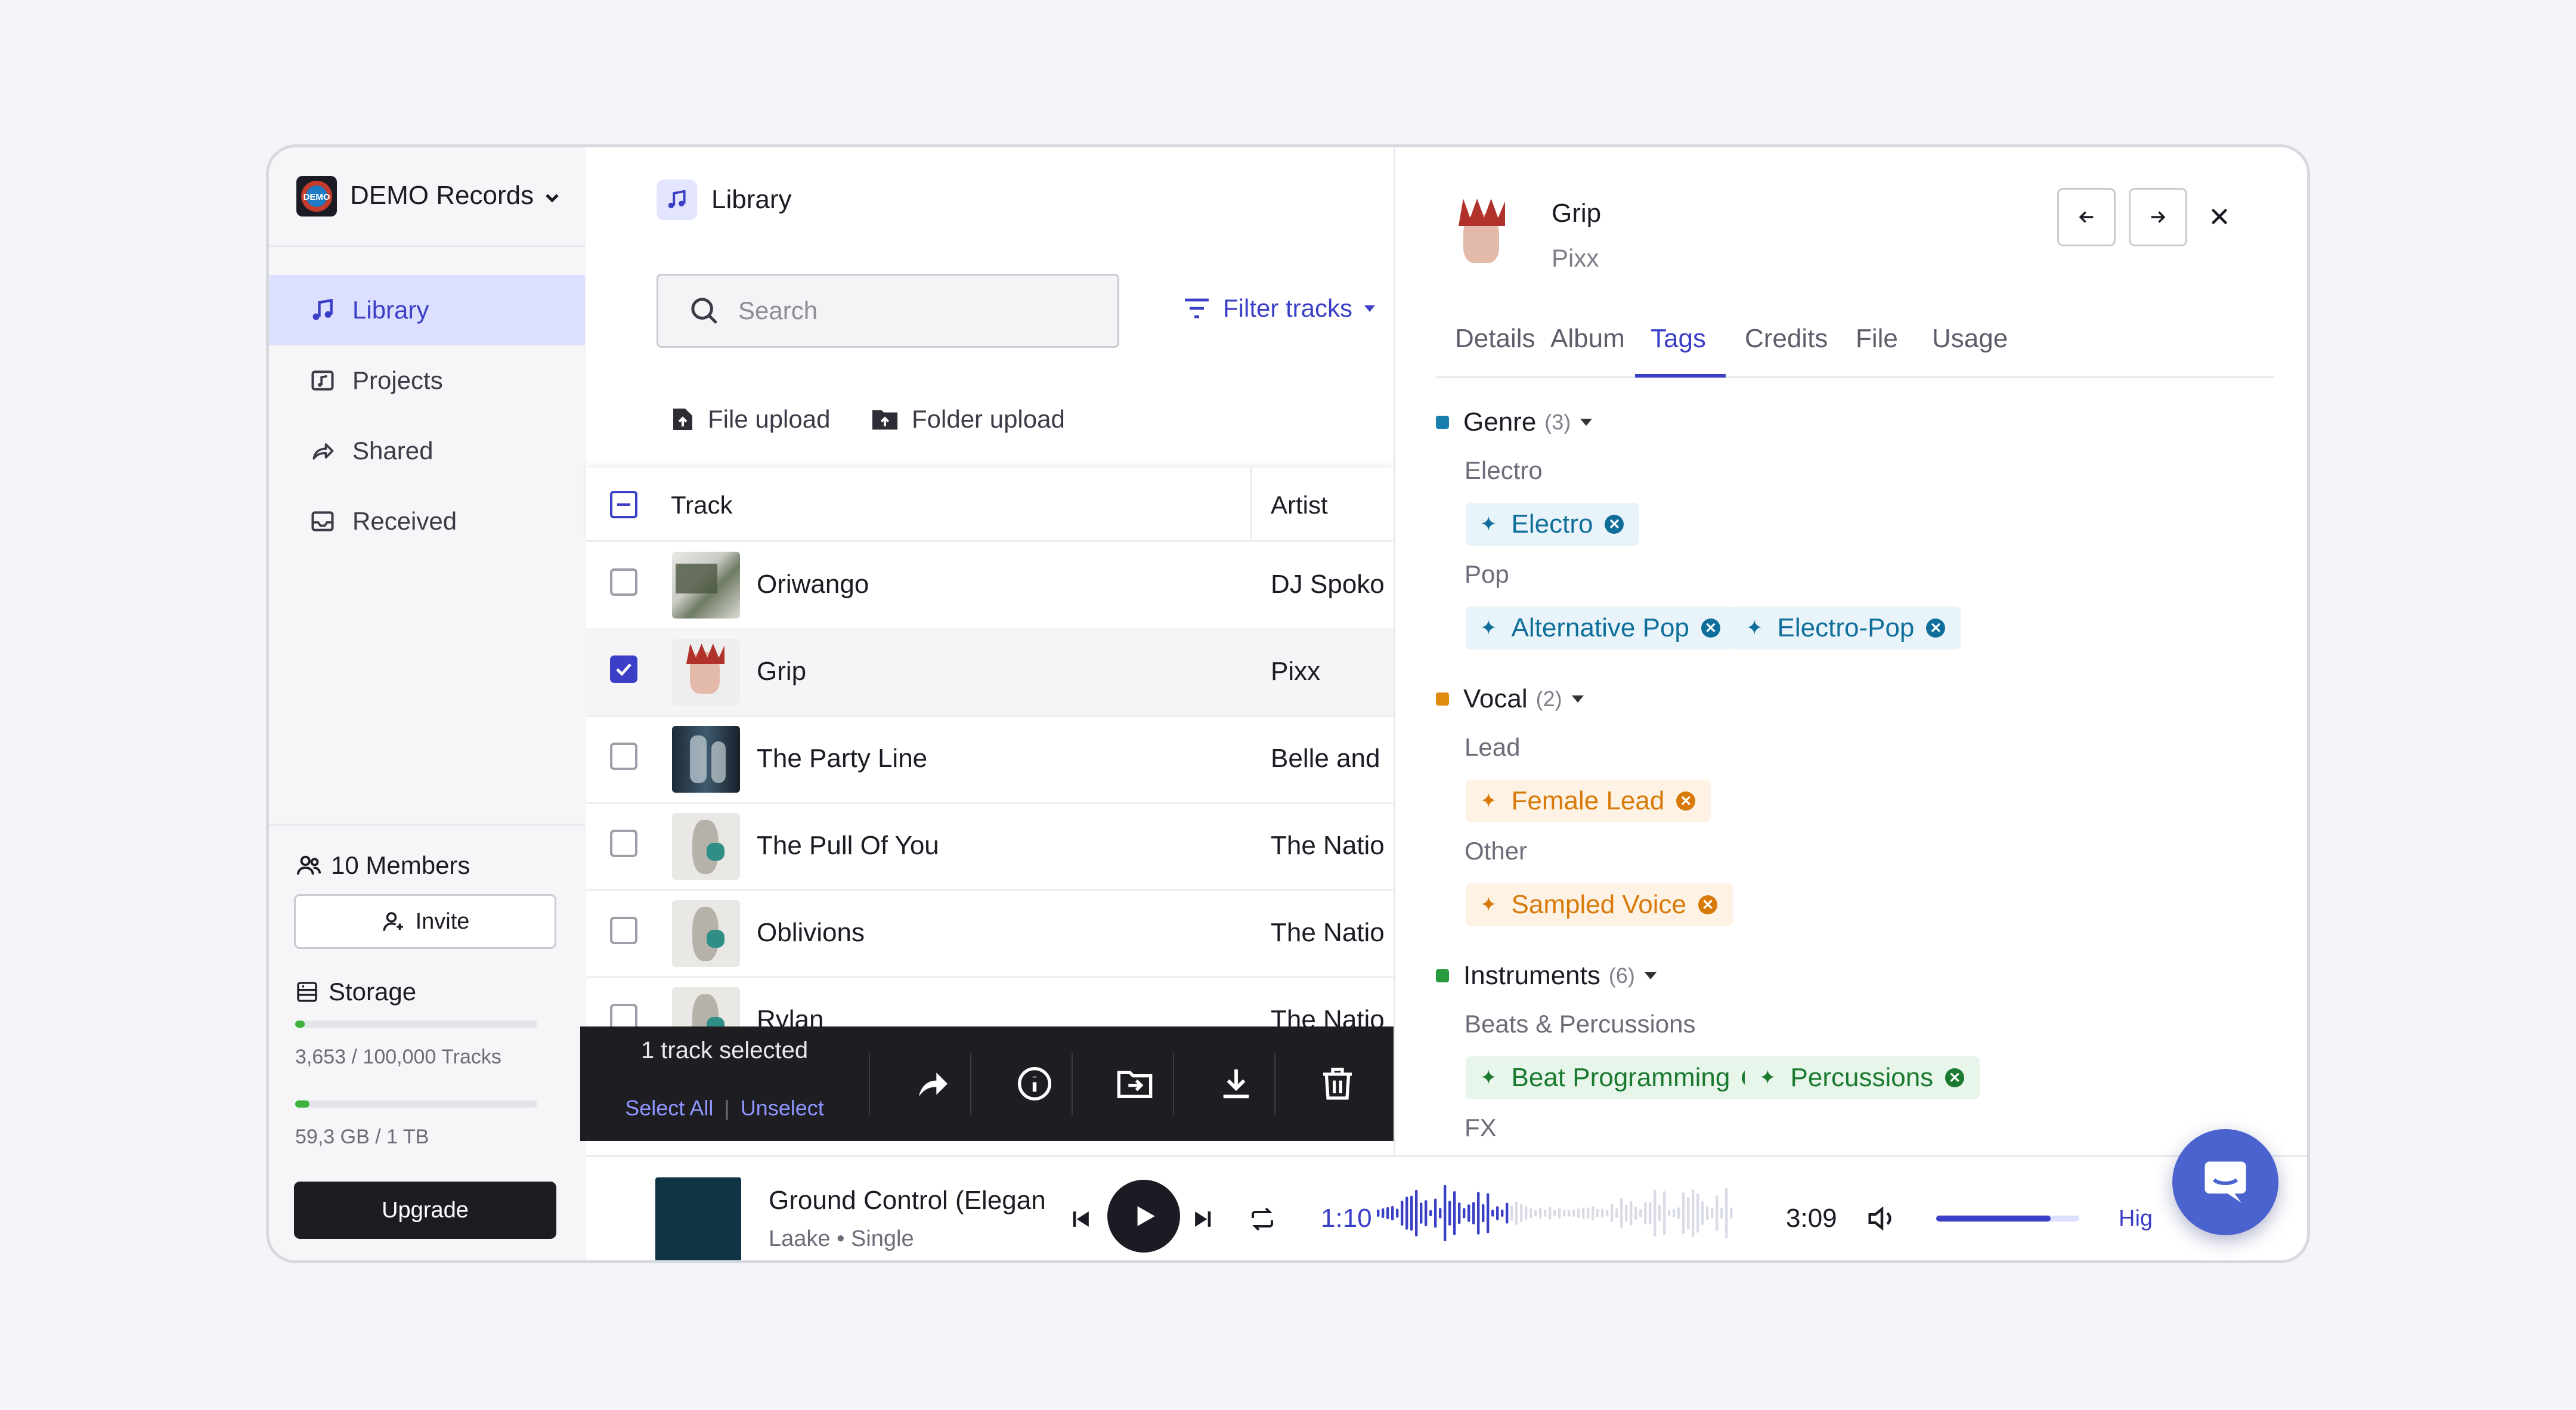  What do you see at coordinates (427, 246) in the screenshot?
I see `sidebar-divider` at bounding box center [427, 246].